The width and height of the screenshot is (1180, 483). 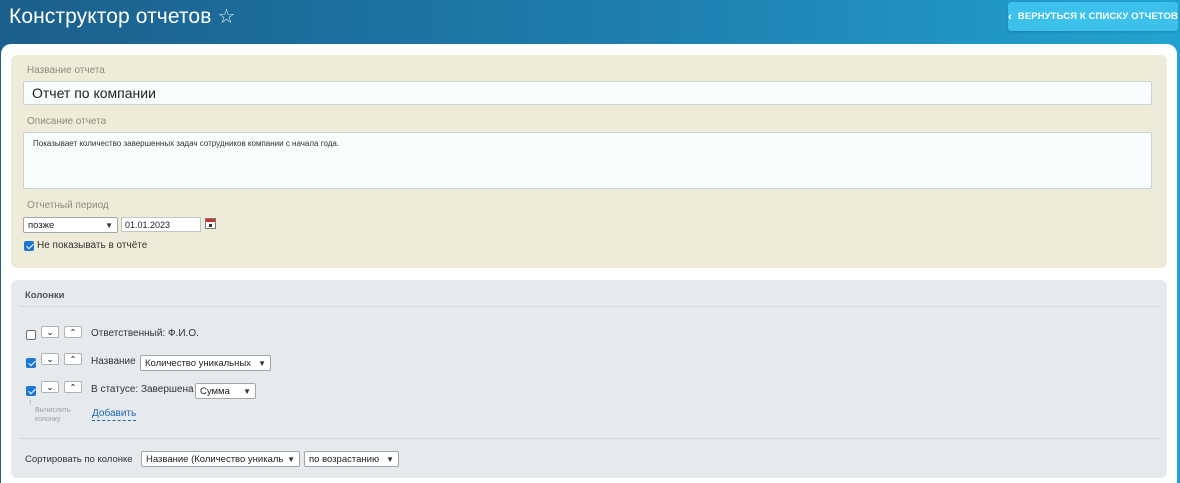 What do you see at coordinates (70, 225) in the screenshot?
I see `period-mode-select: позже ▼` at bounding box center [70, 225].